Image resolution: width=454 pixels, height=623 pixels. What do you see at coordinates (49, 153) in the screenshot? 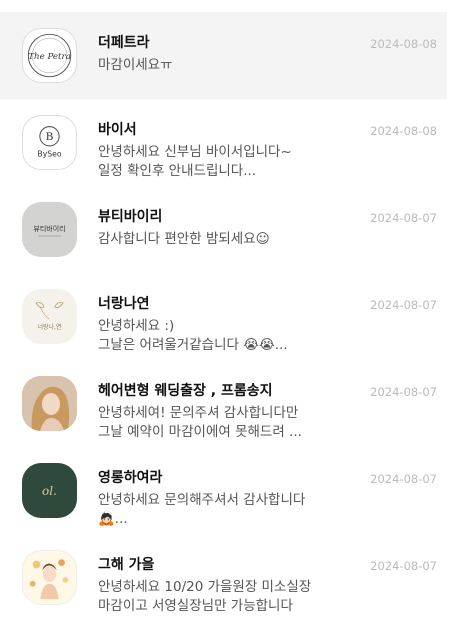
I see `avatar-logo-text: BySeo` at bounding box center [49, 153].